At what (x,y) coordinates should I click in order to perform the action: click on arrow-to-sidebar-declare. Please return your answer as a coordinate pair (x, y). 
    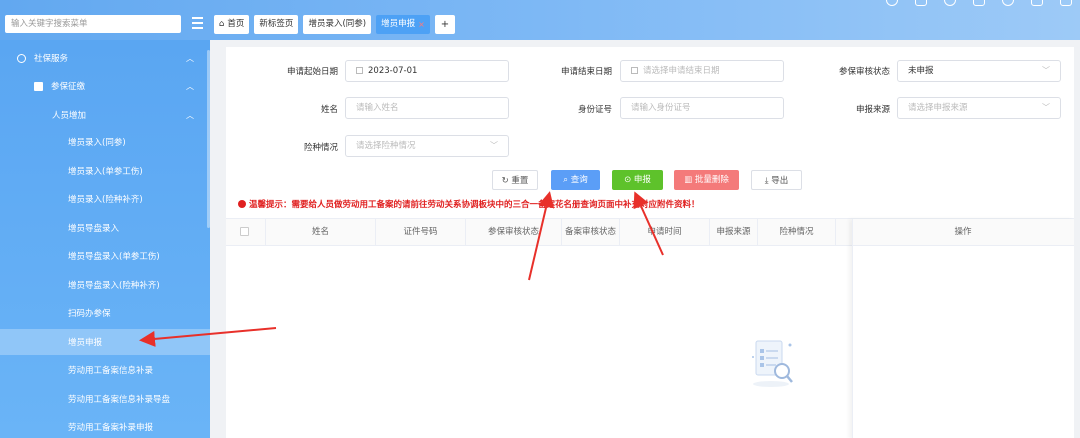
    Looking at the image, I should click on (208, 337).